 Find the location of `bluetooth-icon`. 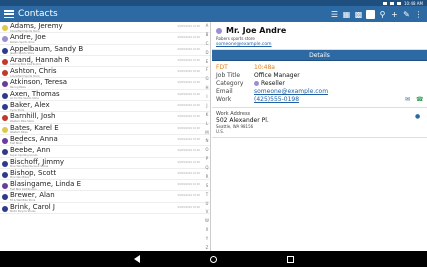

bluetooth-icon is located at coordinates (385, 3).